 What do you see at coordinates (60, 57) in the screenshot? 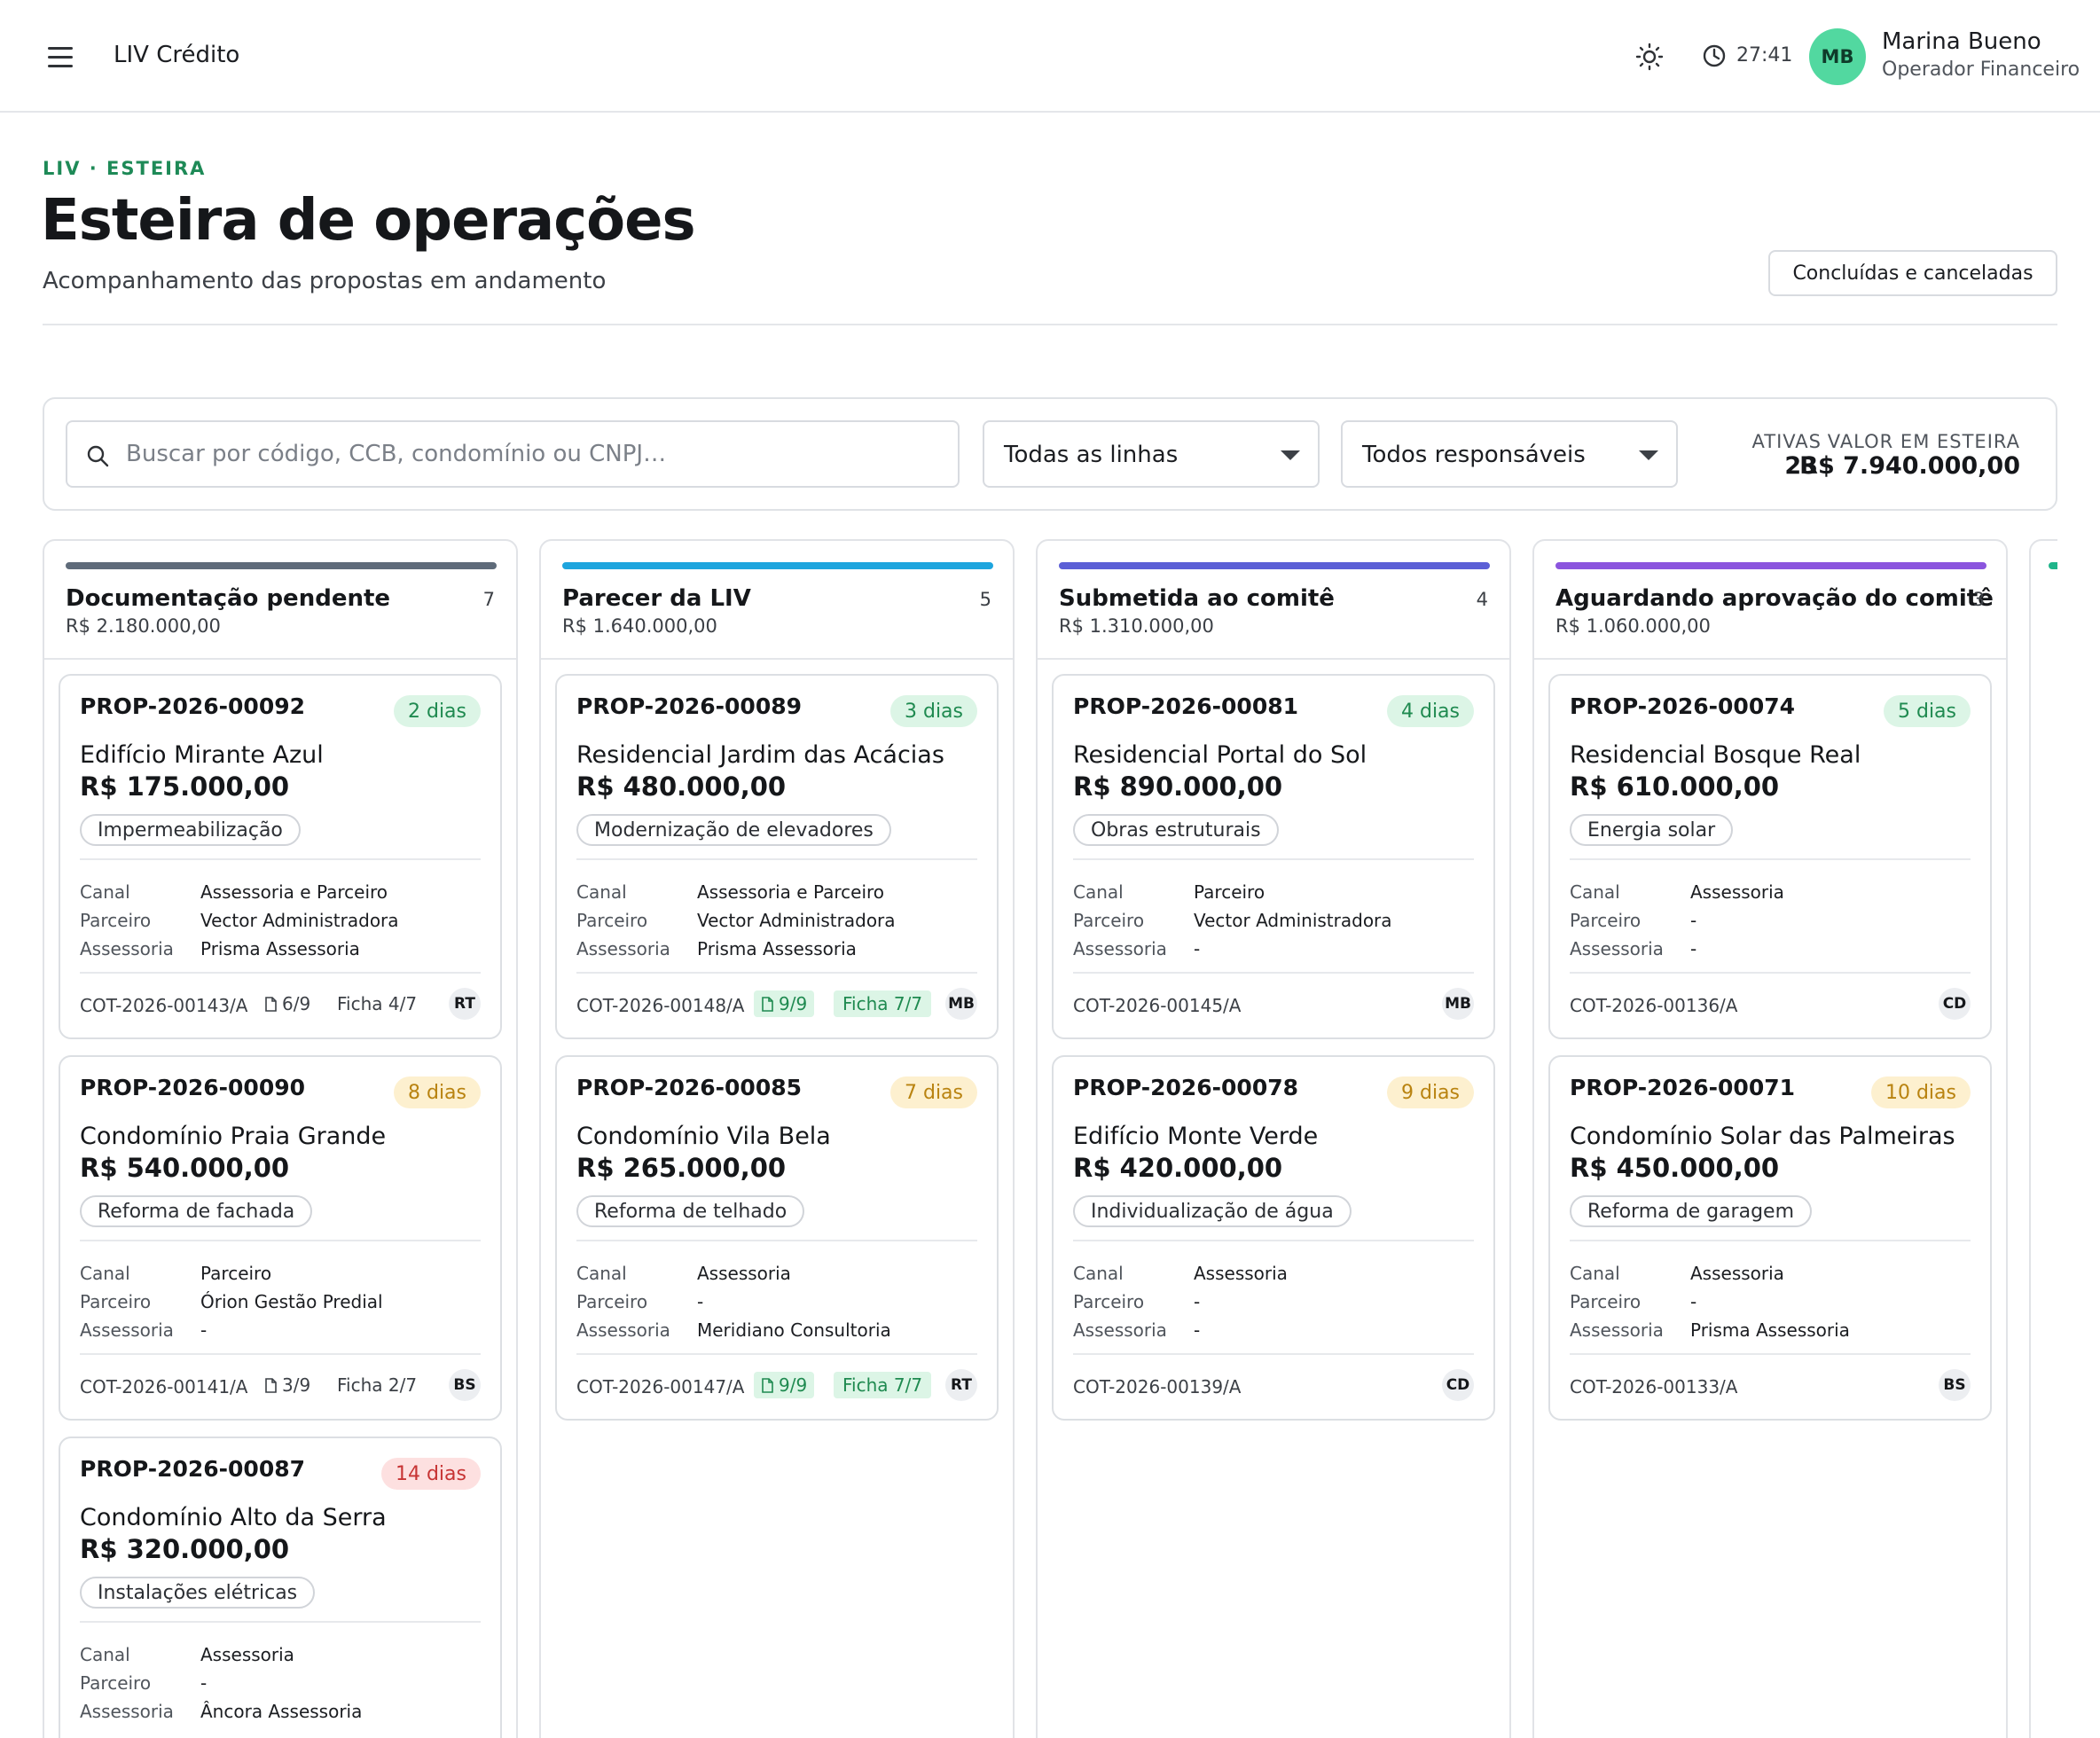
I see `menu-icon` at bounding box center [60, 57].